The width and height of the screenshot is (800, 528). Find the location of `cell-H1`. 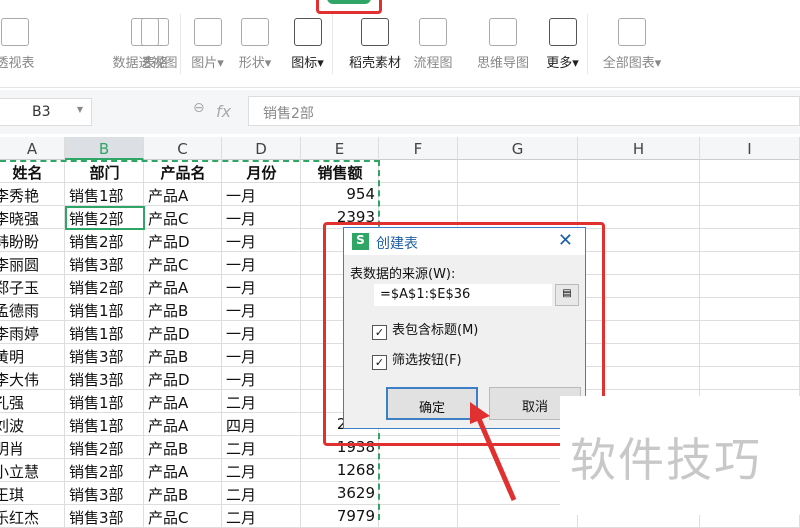

cell-H1 is located at coordinates (639, 171).